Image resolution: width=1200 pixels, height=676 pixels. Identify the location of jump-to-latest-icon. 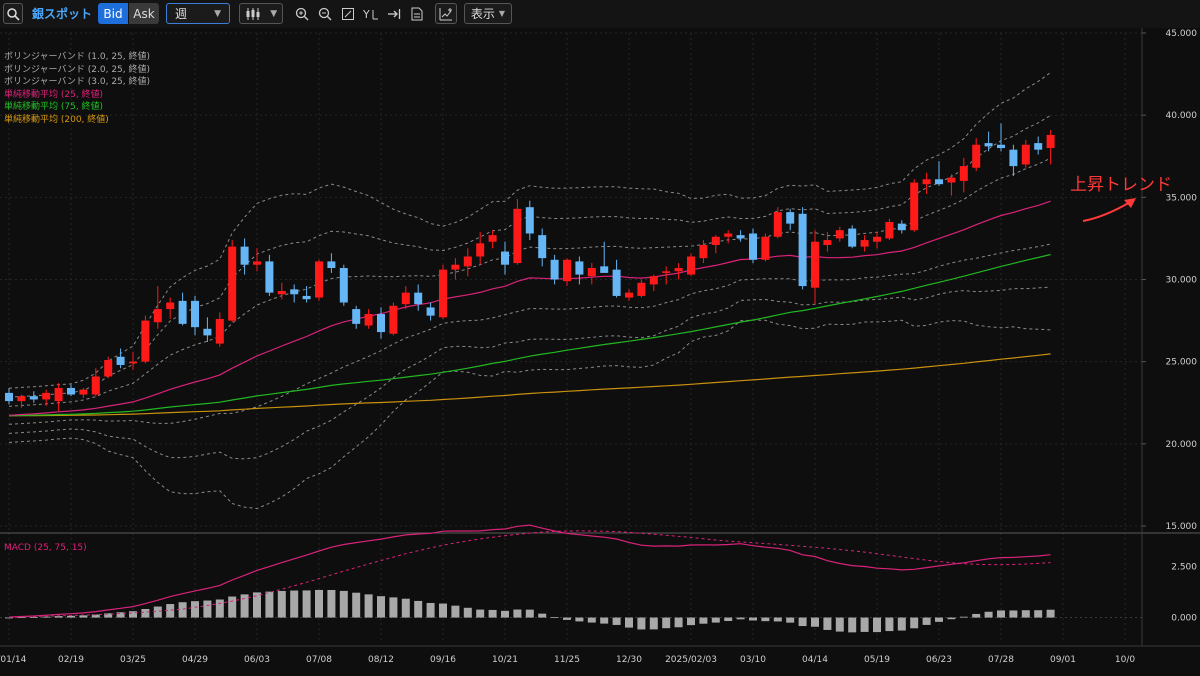
(394, 13).